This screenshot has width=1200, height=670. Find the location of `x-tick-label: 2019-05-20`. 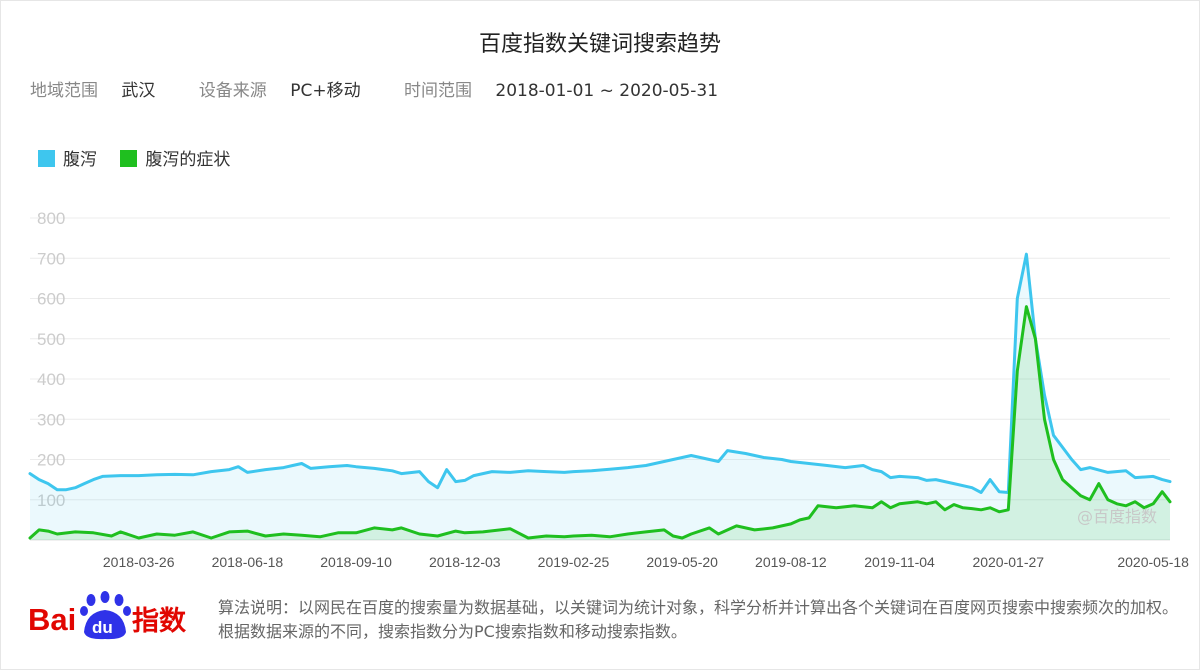

x-tick-label: 2019-05-20 is located at coordinates (682, 562).